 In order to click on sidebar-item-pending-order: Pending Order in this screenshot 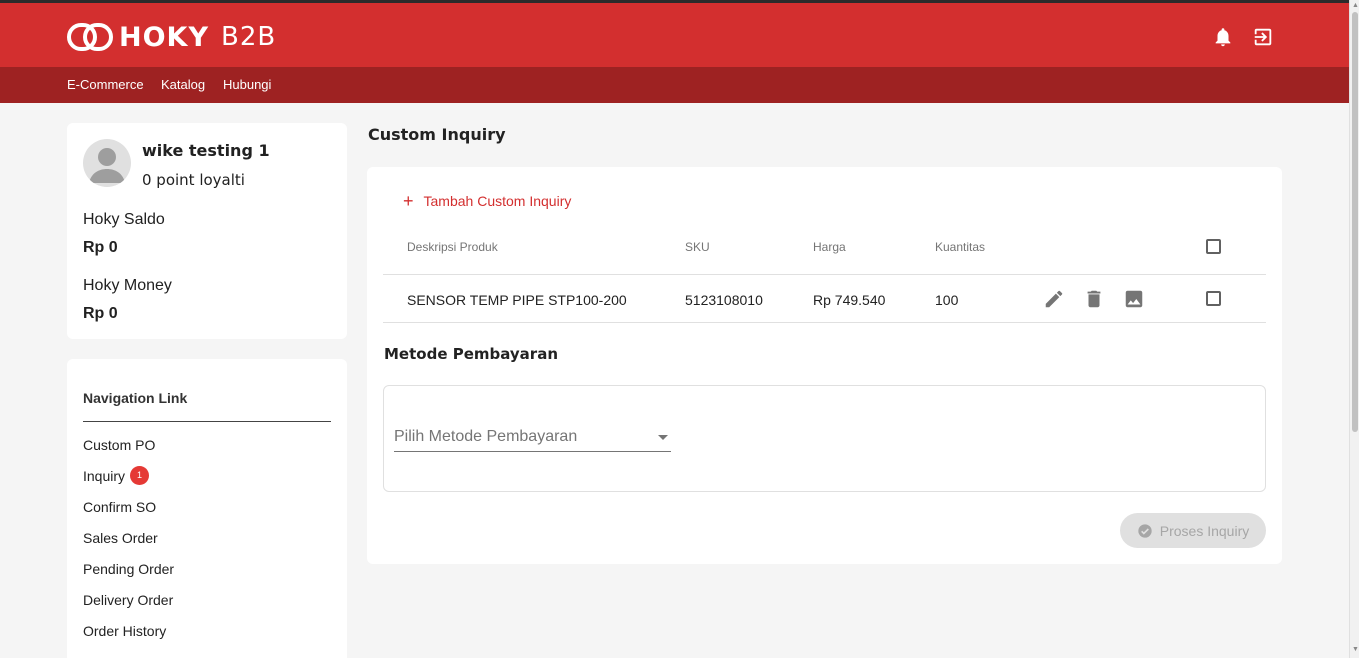, I will do `click(128, 569)`.